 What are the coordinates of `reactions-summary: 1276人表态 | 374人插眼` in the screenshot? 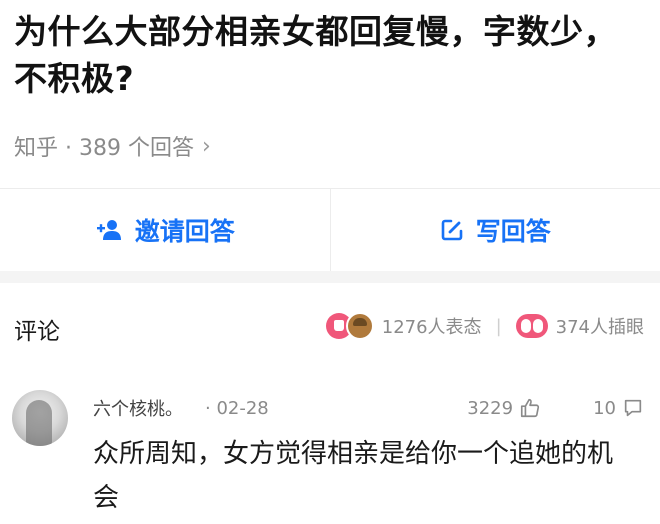 It's located at (484, 326).